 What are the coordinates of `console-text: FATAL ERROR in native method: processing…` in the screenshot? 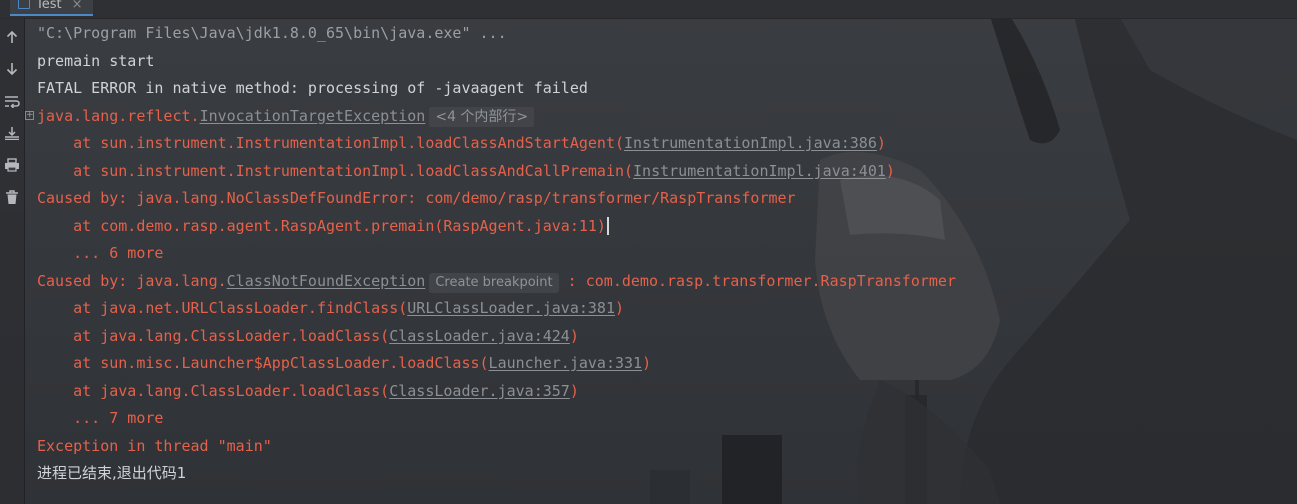 It's located at (312, 88).